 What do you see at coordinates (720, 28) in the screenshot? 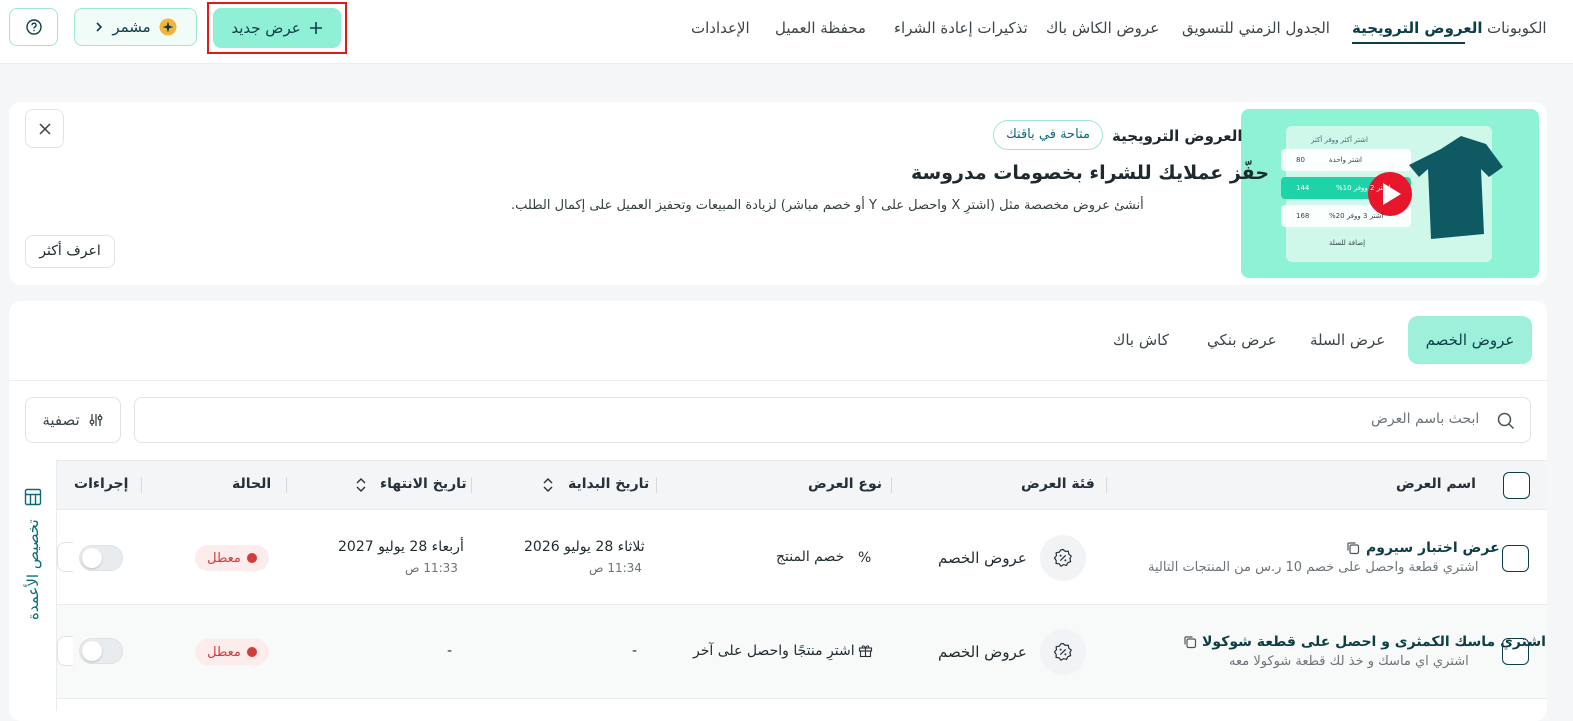
I see `nav-settings: الإعدادات` at bounding box center [720, 28].